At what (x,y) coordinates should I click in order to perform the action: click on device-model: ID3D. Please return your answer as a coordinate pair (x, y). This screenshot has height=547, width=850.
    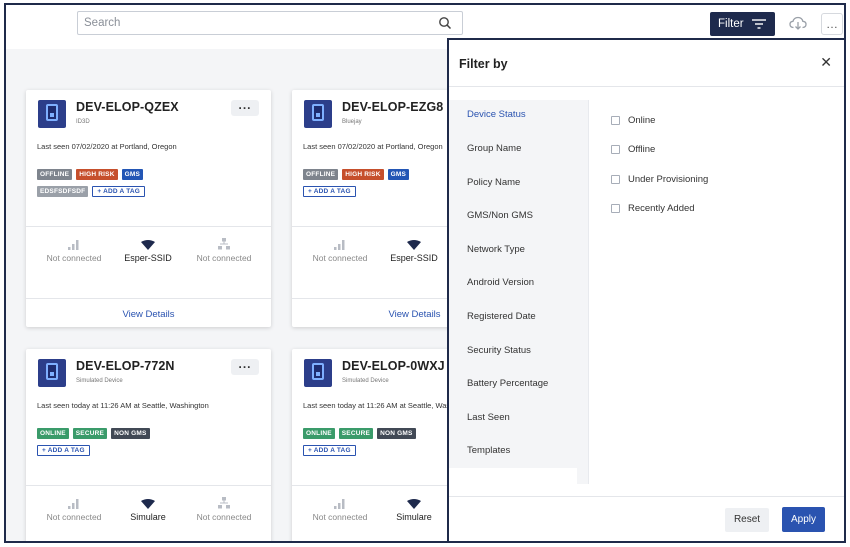
    Looking at the image, I should click on (83, 122).